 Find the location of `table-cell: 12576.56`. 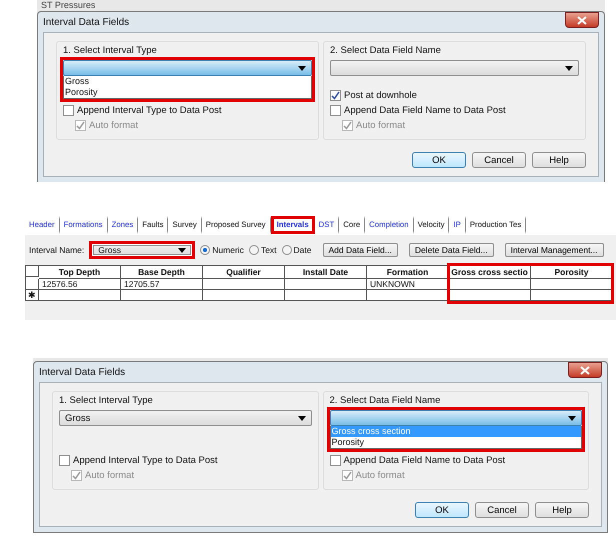

table-cell: 12576.56 is located at coordinates (80, 284).